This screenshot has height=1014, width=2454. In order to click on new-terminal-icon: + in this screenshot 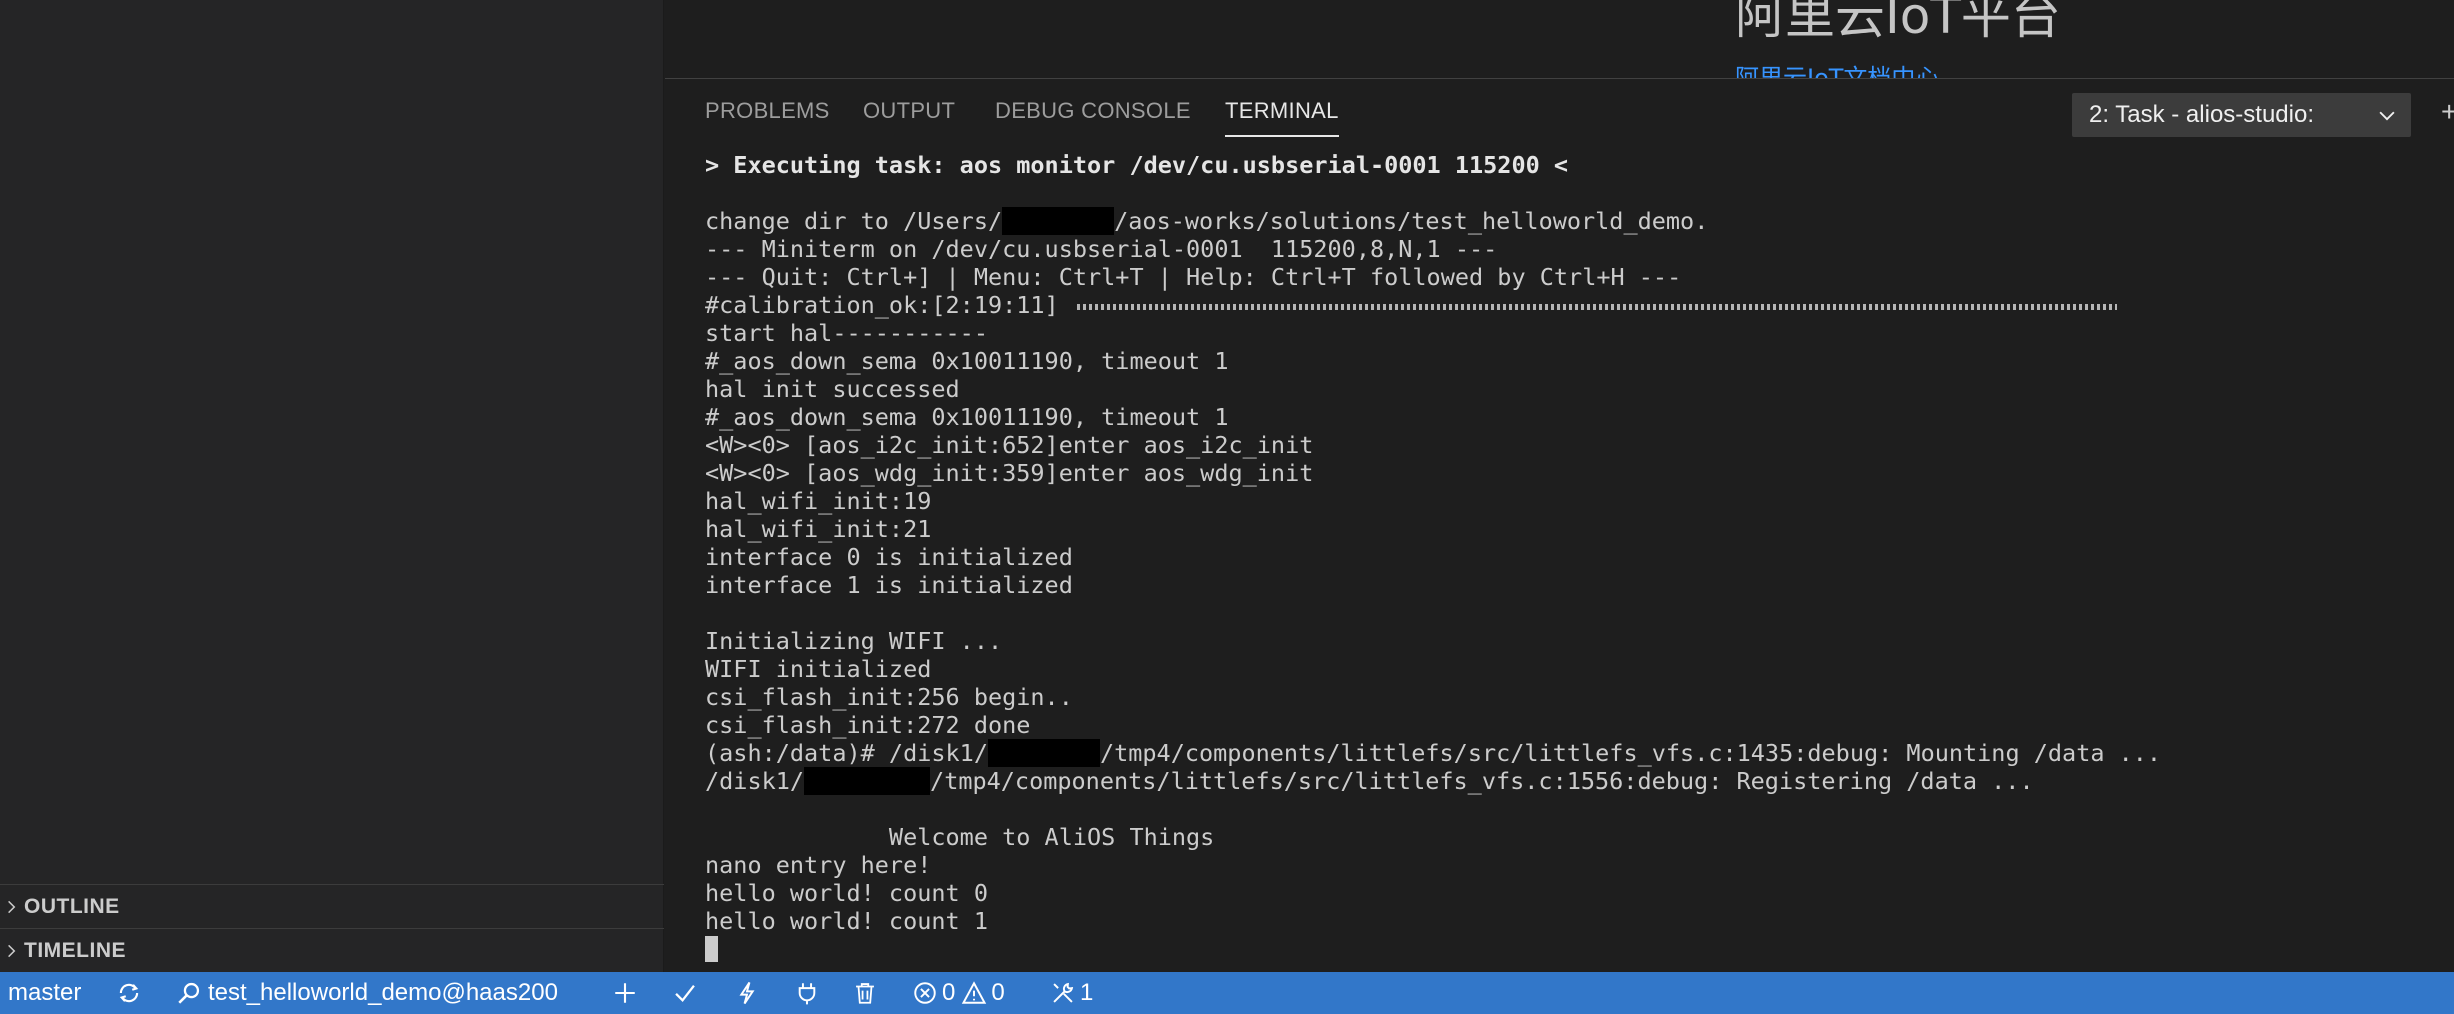, I will do `click(2447, 112)`.